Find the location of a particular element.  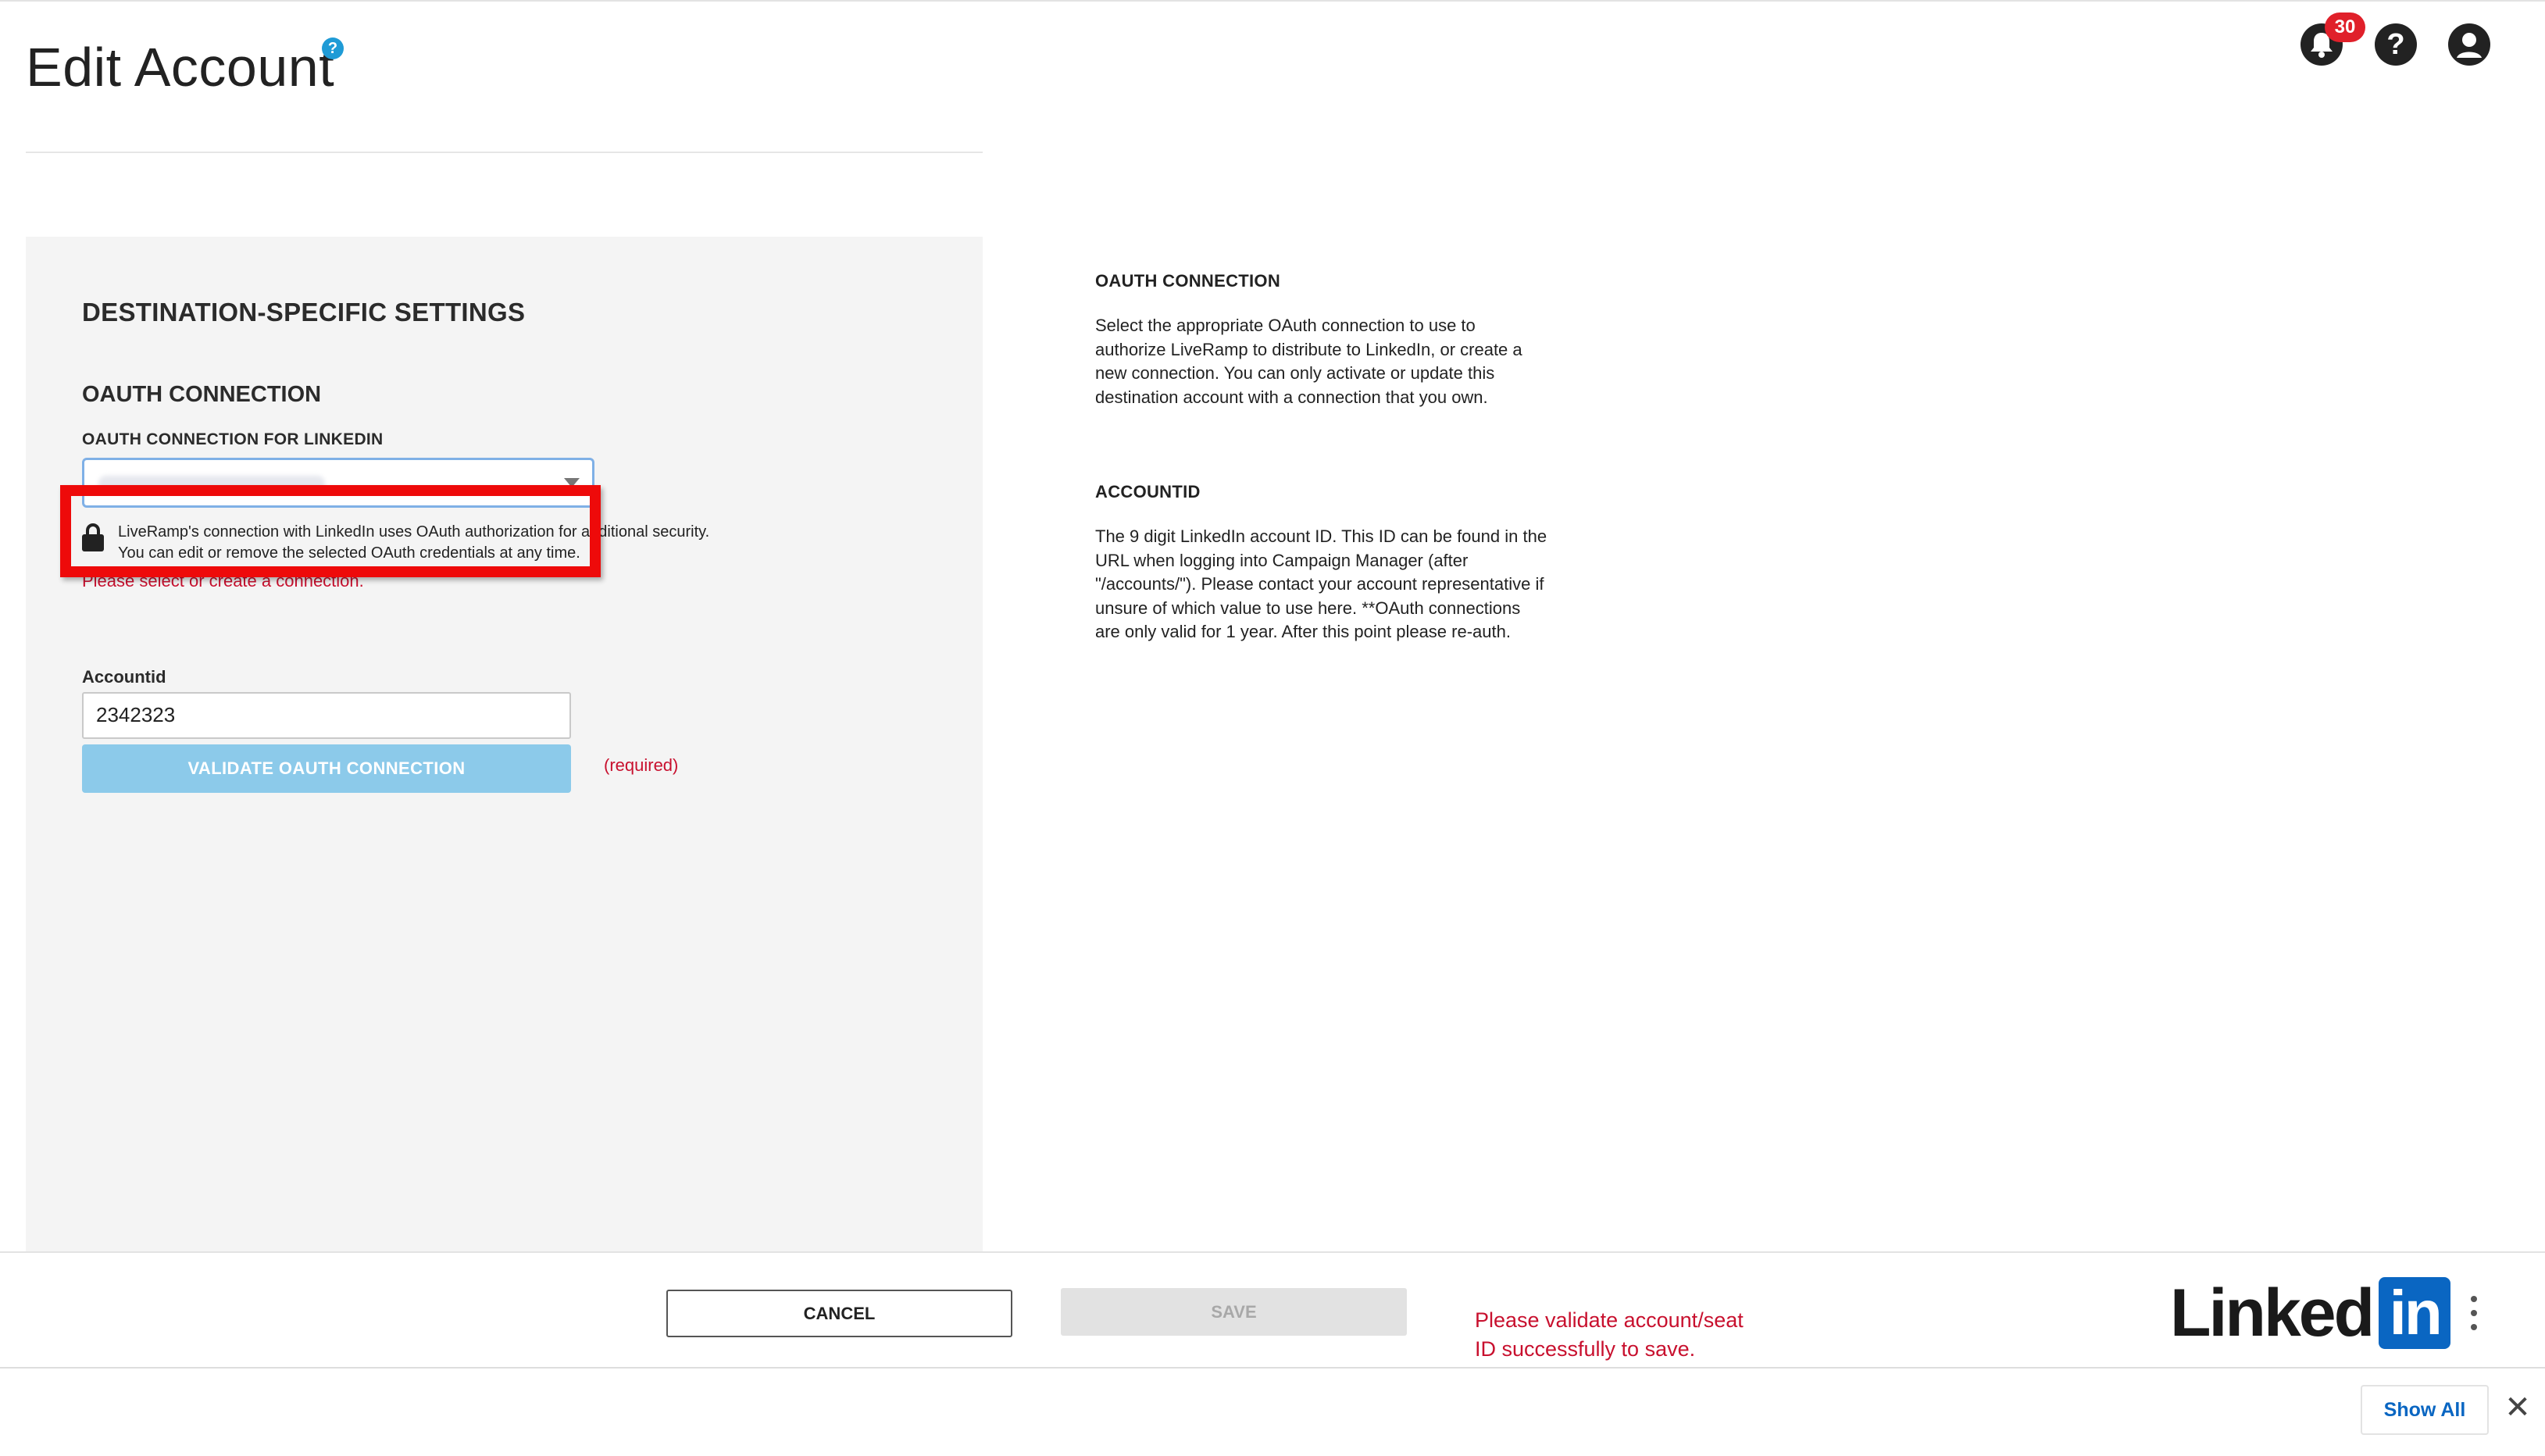

page-title: Edit Account is located at coordinates (180, 67).